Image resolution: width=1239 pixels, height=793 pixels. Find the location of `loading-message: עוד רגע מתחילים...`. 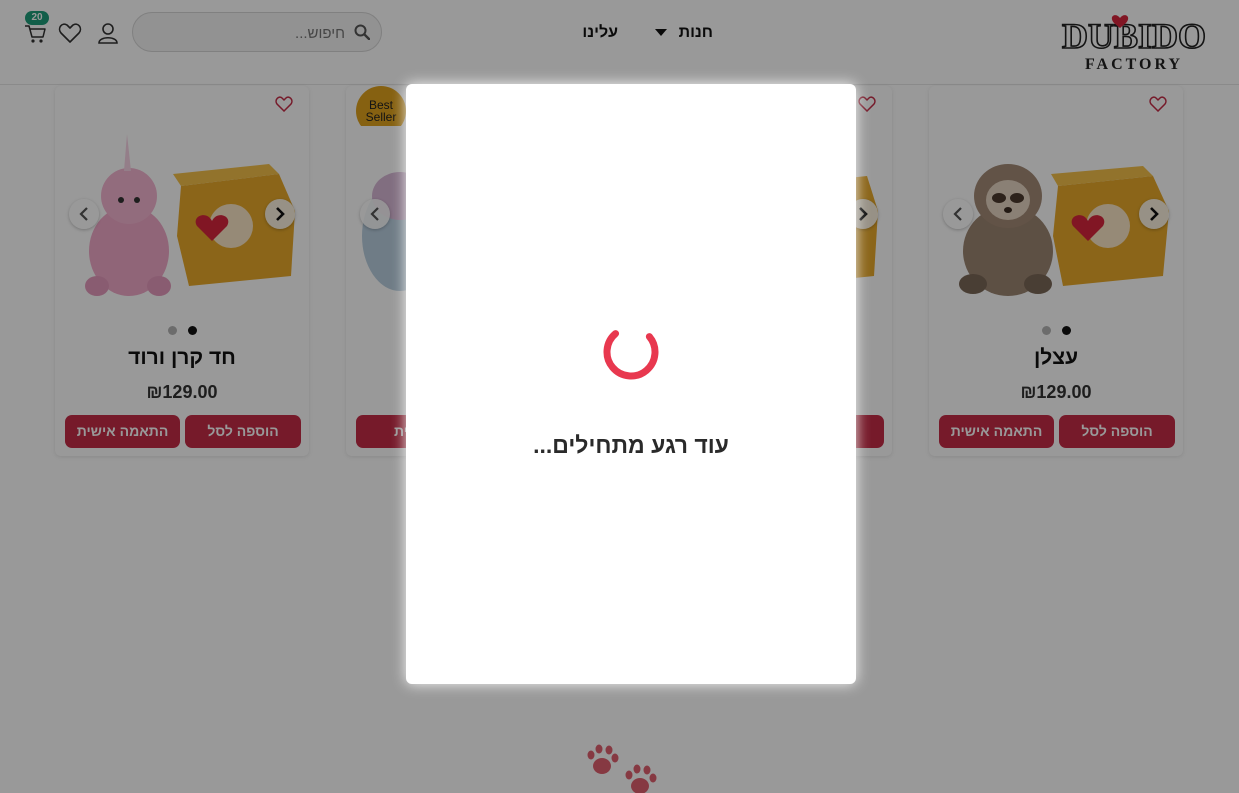

loading-message: עוד רגע מתחילים... is located at coordinates (631, 445).